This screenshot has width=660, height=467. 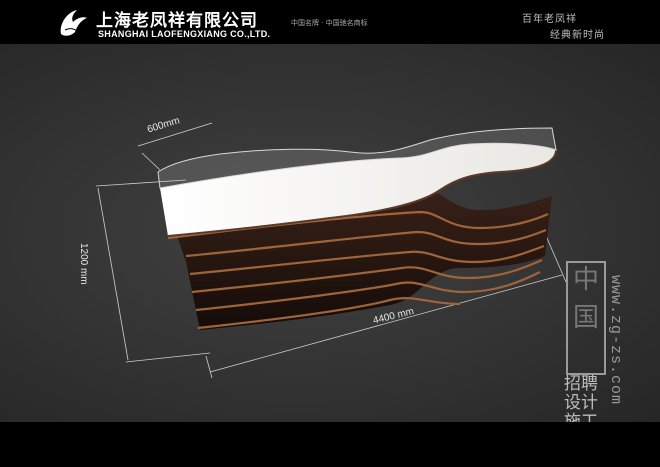 I want to click on slogan-line-1: 百年老凤祥, so click(x=549, y=19).